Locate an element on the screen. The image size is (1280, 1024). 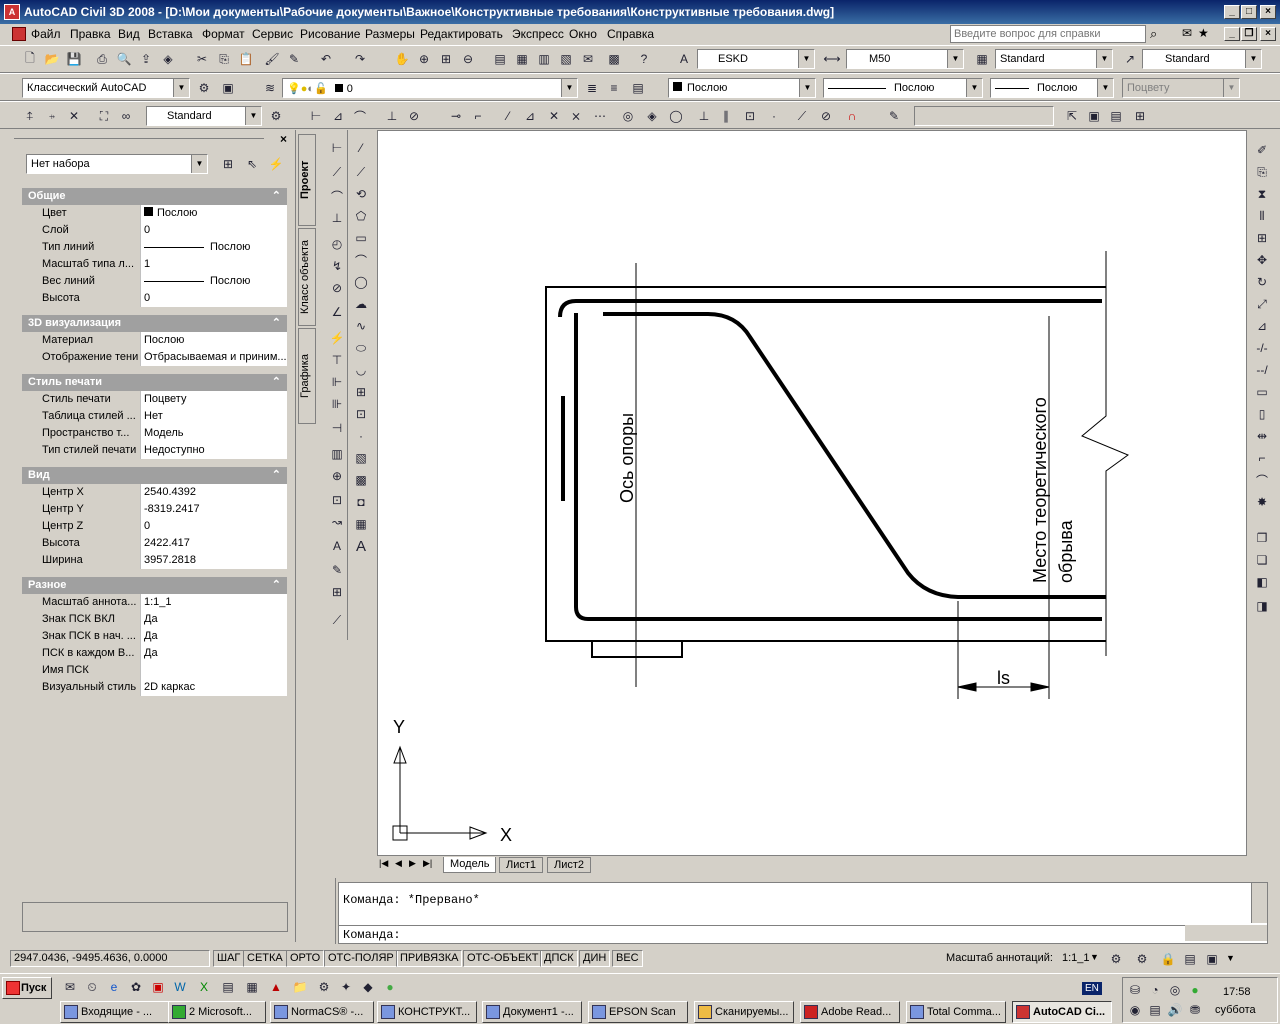
coords-readout: 2947.0436, -9495.4636, 0.0000 is located at coordinates (110, 958).